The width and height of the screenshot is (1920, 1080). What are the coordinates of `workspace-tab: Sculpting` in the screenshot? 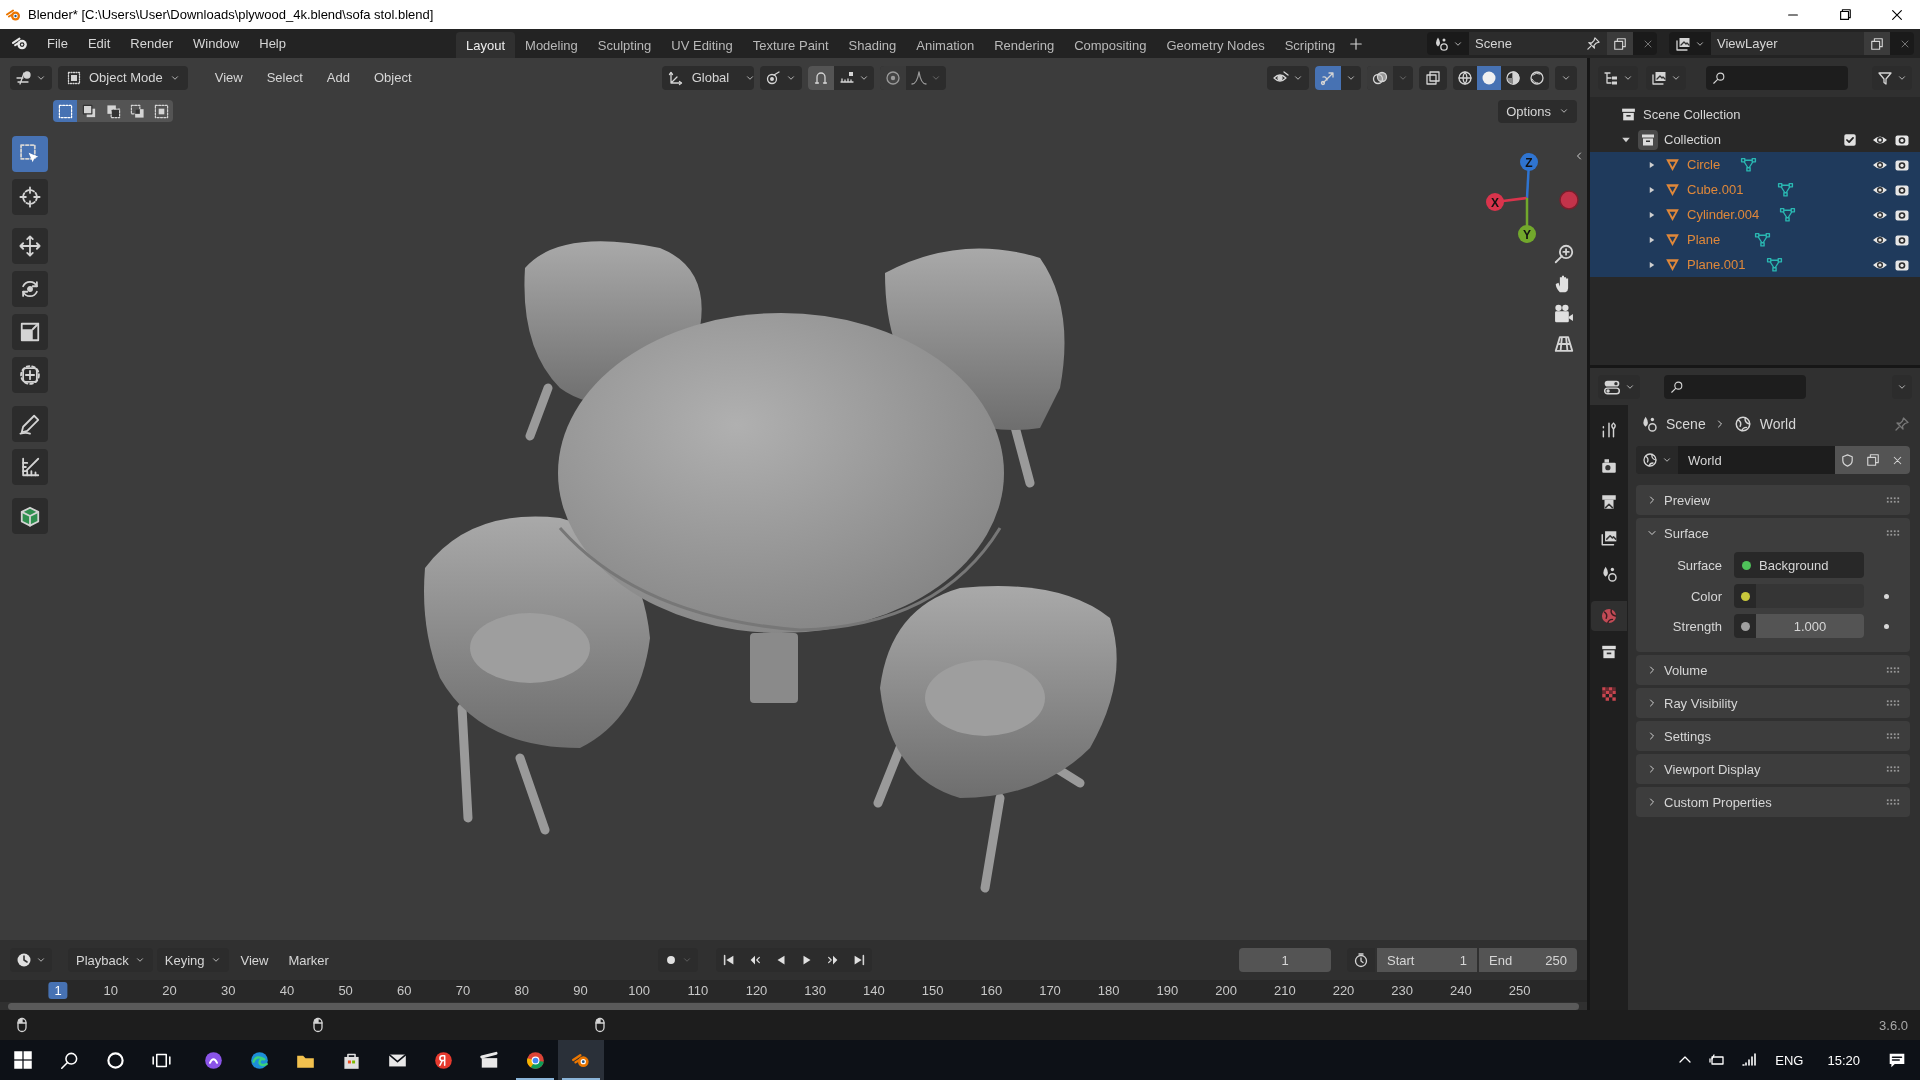 It's located at (624, 45).